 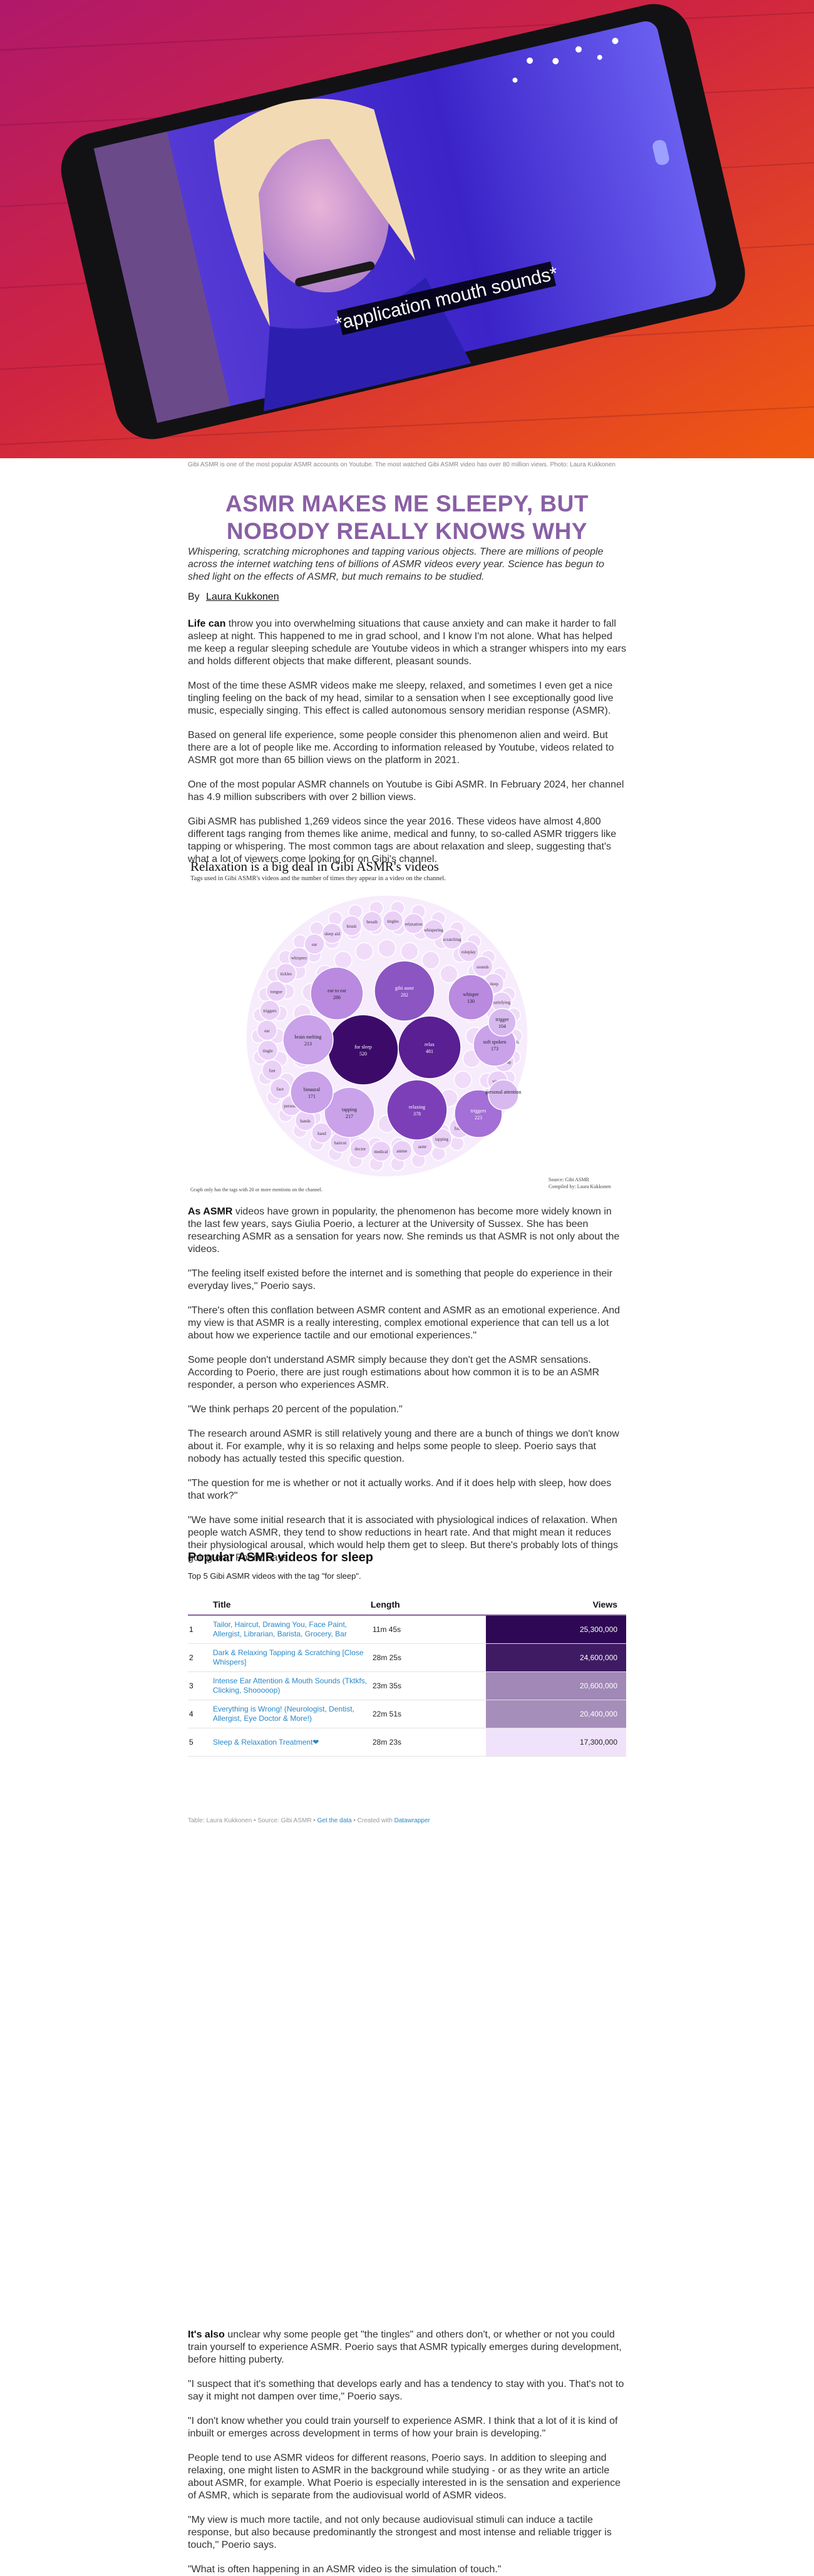 What do you see at coordinates (200, 1605) in the screenshot?
I see `col-rank` at bounding box center [200, 1605].